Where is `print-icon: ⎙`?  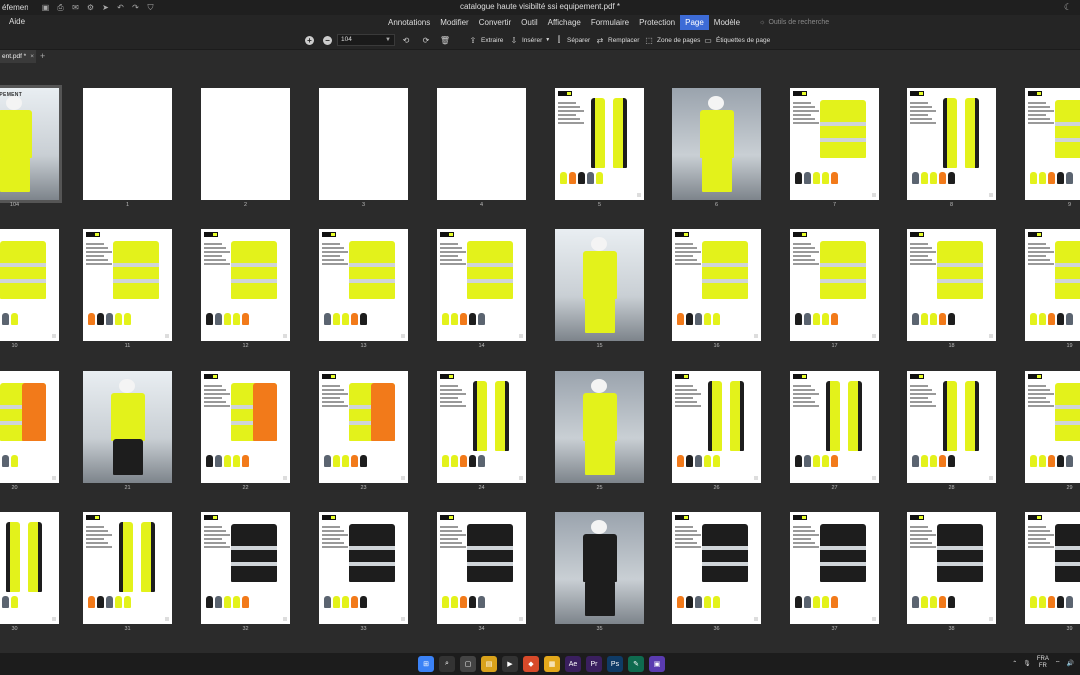 print-icon: ⎙ is located at coordinates (60, 7).